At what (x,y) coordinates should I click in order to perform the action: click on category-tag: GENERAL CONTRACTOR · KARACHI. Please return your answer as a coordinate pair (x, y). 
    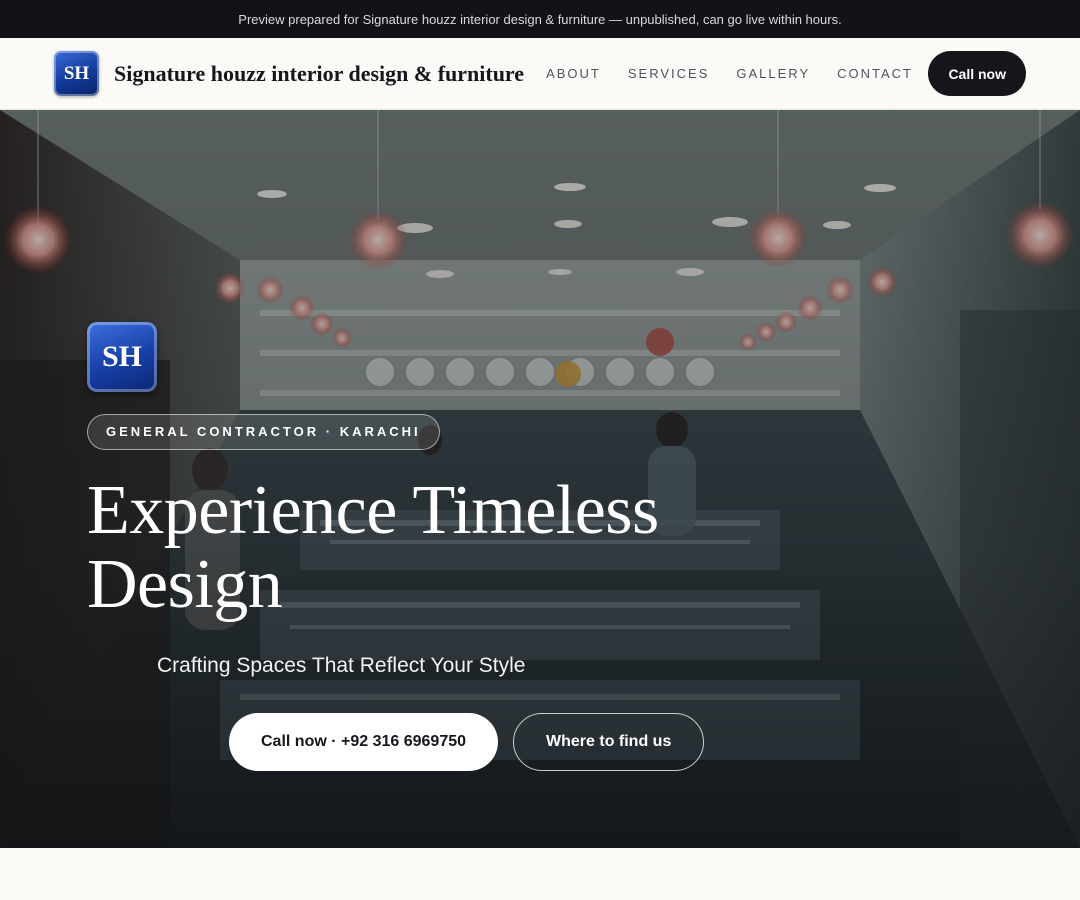
    Looking at the image, I should click on (263, 432).